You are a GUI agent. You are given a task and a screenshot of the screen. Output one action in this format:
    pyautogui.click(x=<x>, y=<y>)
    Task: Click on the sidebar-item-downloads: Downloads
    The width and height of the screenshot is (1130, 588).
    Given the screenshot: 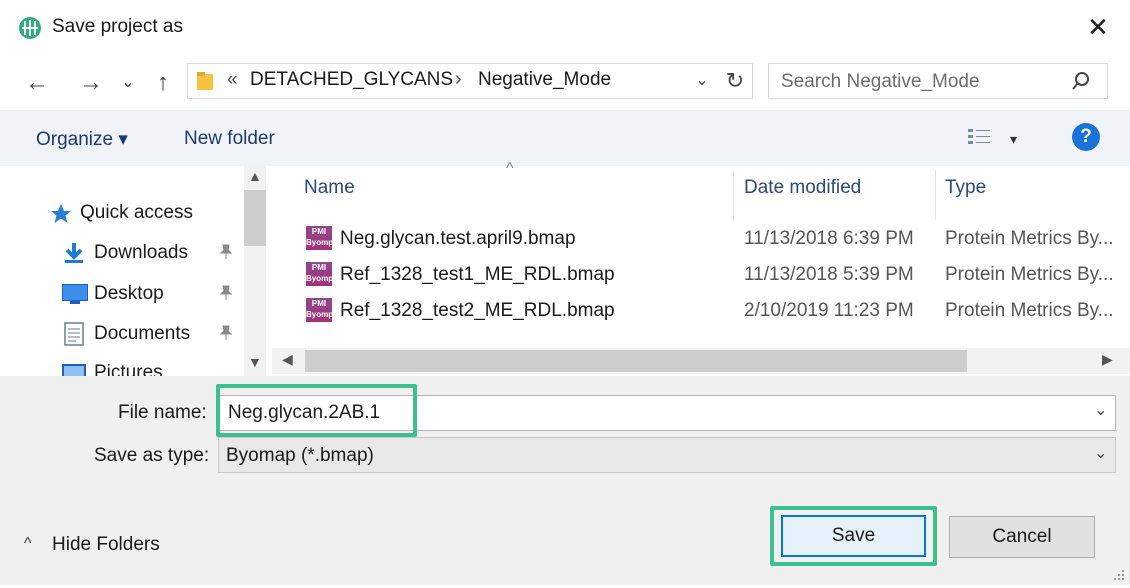 What is the action you would take?
    pyautogui.click(x=141, y=253)
    